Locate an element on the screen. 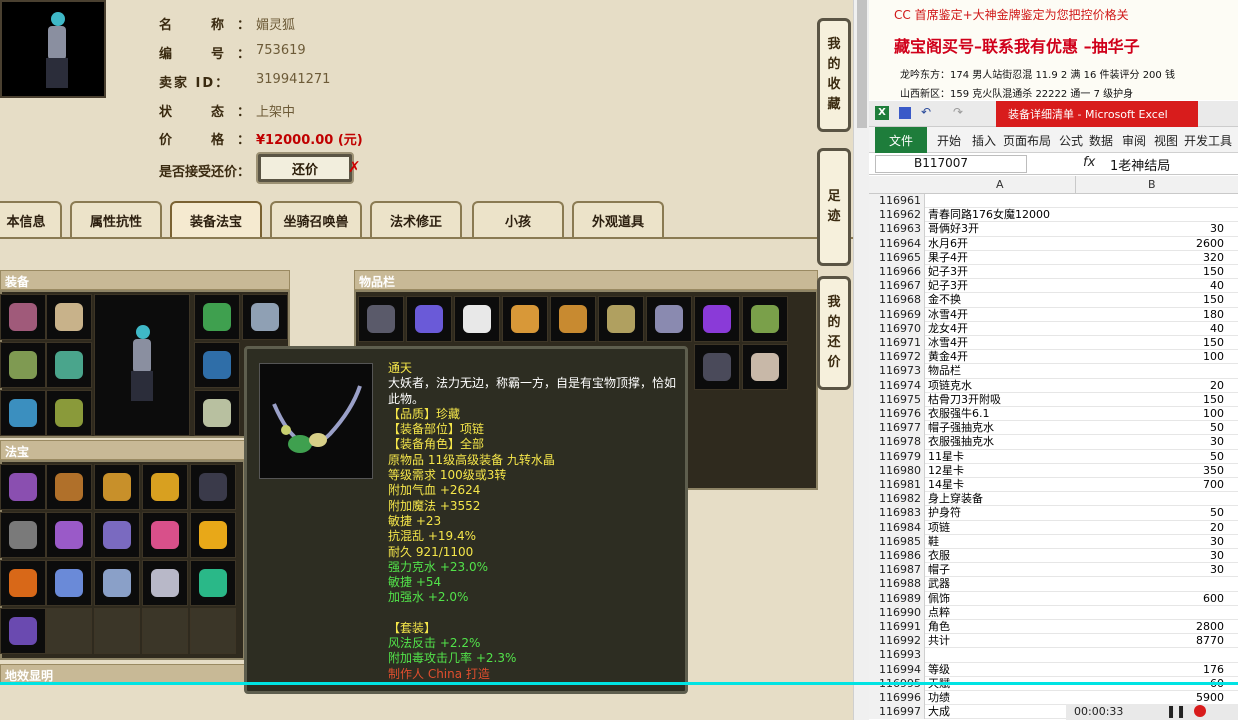 The width and height of the screenshot is (1238, 720). table-row: 116962 青春同路176女魔12000 is located at coordinates (1053, 215).